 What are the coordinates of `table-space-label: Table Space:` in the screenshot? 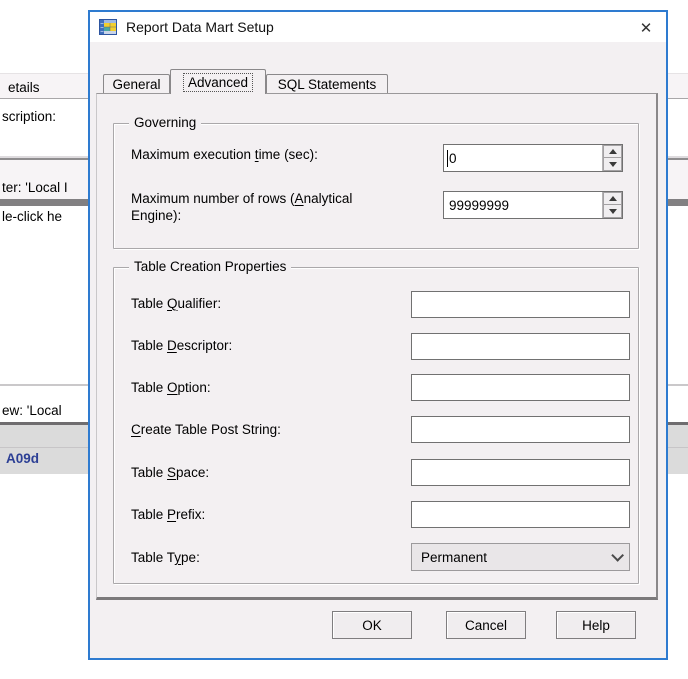 It's located at (170, 472).